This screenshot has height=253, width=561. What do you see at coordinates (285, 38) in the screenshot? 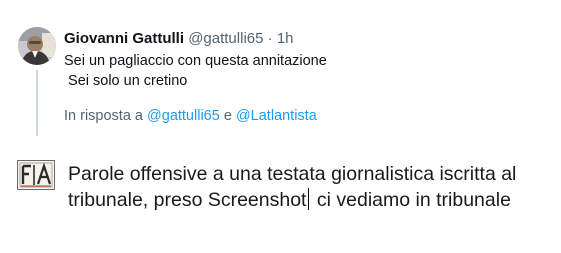
I see `tweet-time: 1h` at bounding box center [285, 38].